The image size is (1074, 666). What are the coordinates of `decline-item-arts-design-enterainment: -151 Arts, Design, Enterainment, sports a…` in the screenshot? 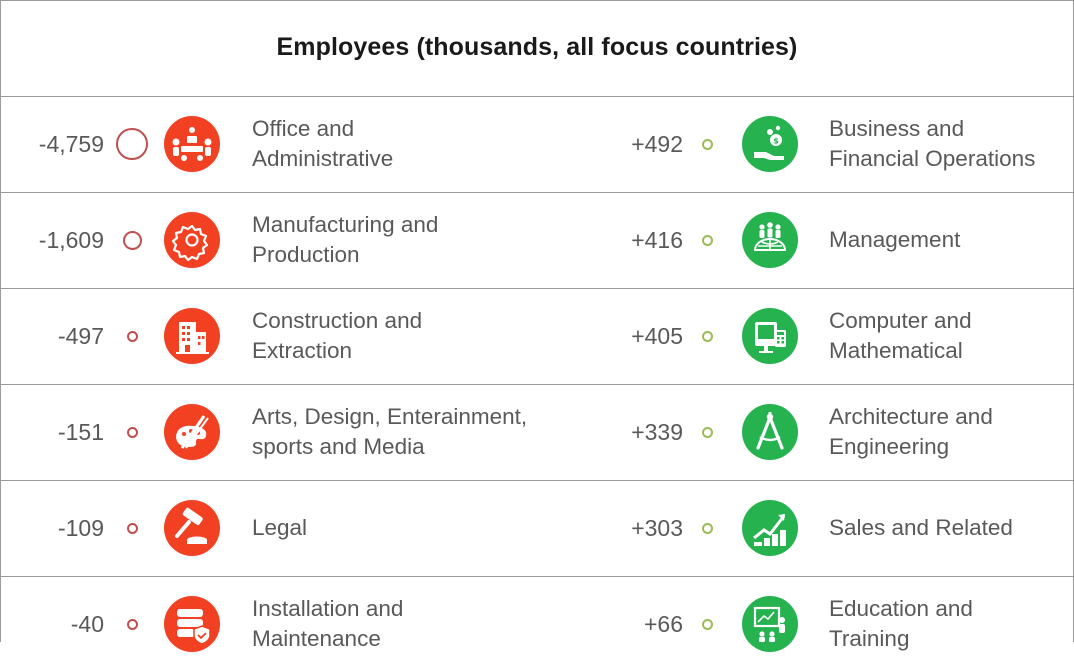 It's located at (268, 432).